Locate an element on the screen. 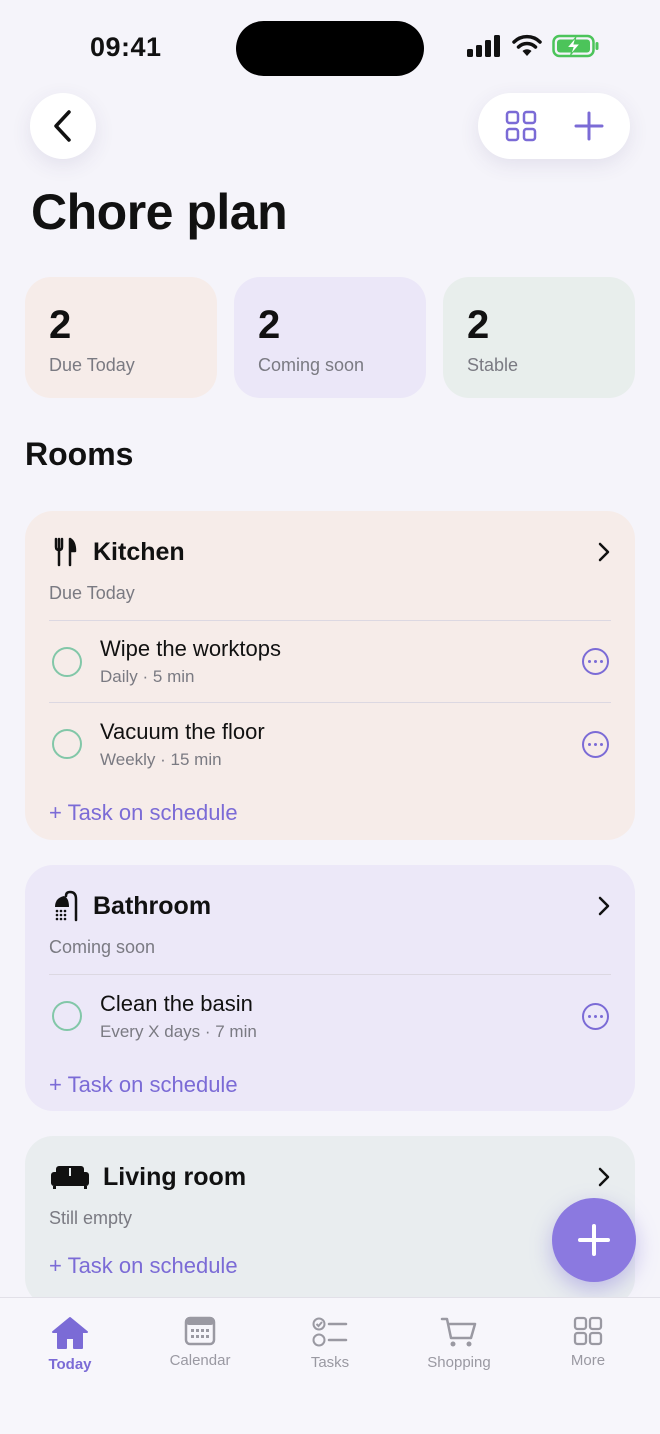 This screenshot has width=660, height=1434. chevron-left-icon is located at coordinates (62, 126).